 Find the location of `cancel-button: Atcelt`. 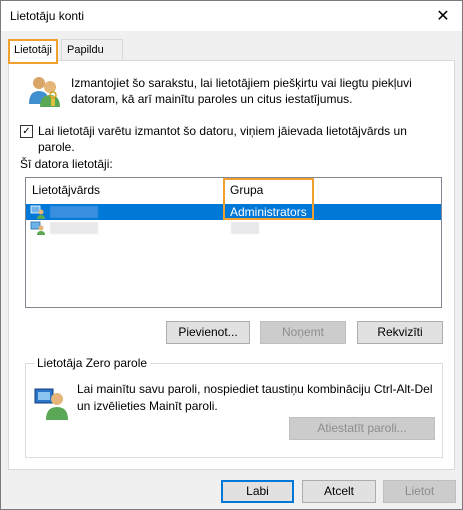

cancel-button: Atcelt is located at coordinates (339, 491).